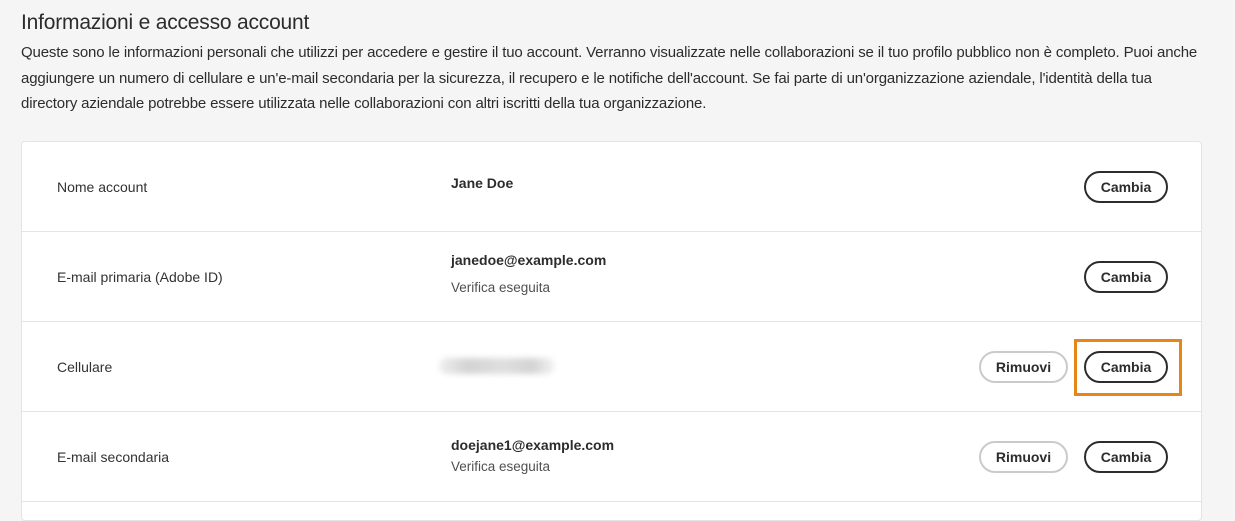  What do you see at coordinates (1126, 187) in the screenshot?
I see `change-account-name-button: Cambia` at bounding box center [1126, 187].